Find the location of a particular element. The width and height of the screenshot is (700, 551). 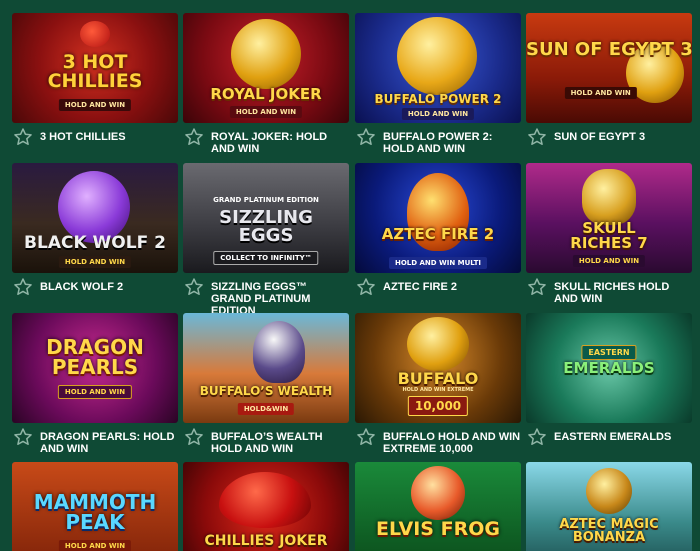

game-art-logo: BUFFALO POWER 2 is located at coordinates (438, 99).